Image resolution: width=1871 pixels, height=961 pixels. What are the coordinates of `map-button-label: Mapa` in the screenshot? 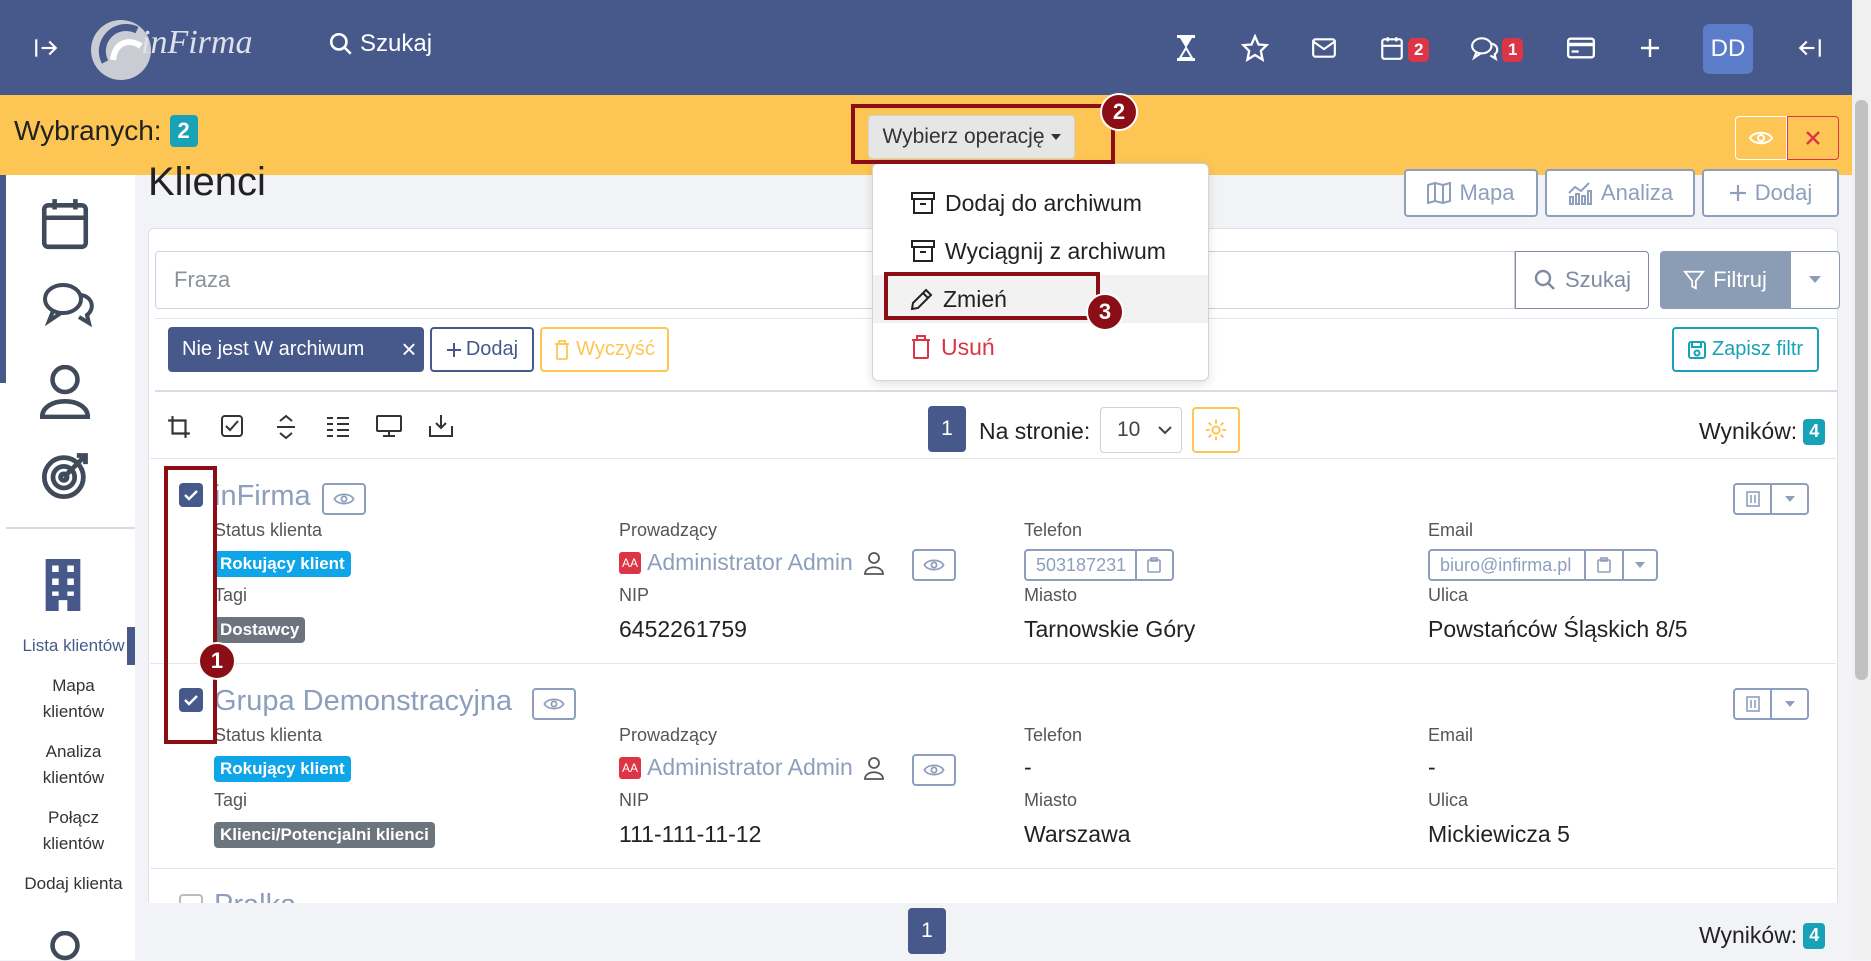 It's located at (1487, 192).